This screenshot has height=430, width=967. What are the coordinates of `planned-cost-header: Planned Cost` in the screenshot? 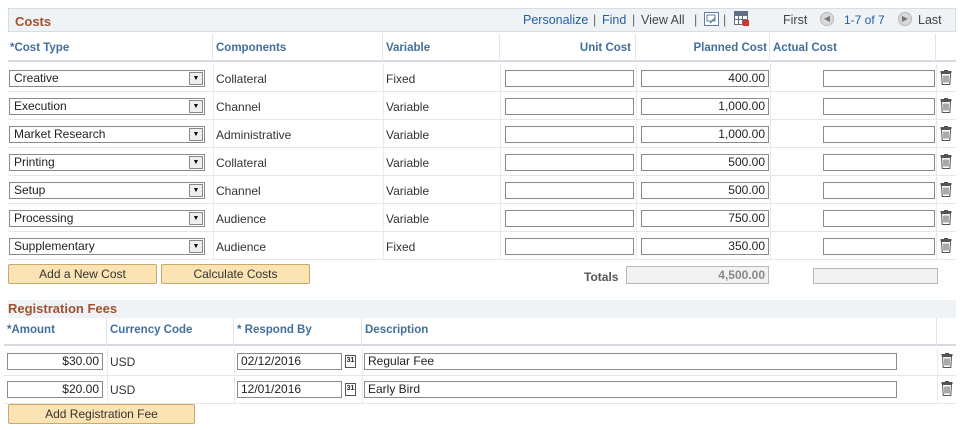 It's located at (703, 48).